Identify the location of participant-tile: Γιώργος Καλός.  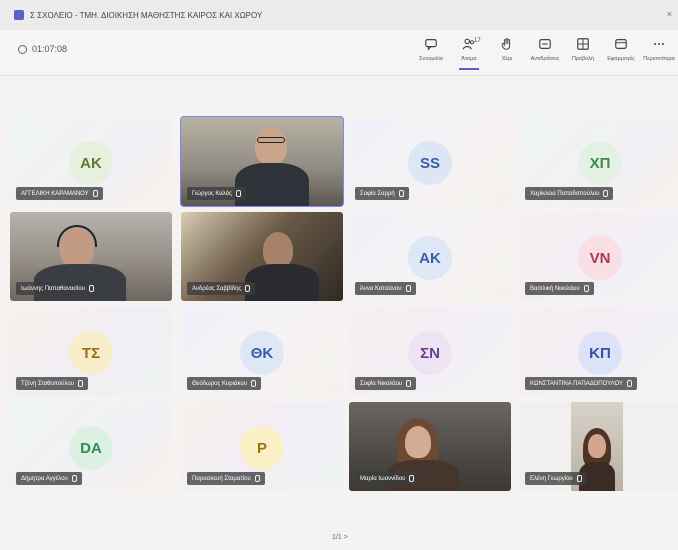
(262, 161).